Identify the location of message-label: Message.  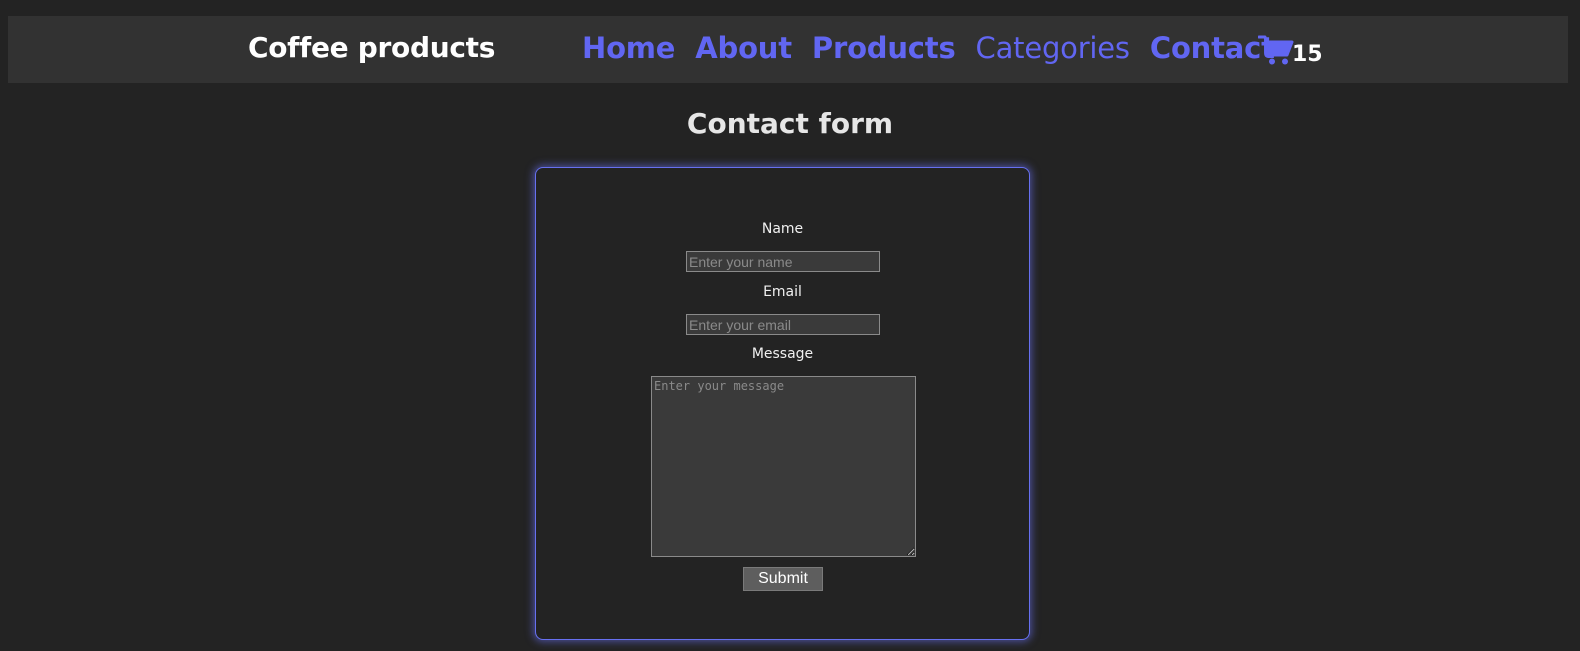
(782, 354).